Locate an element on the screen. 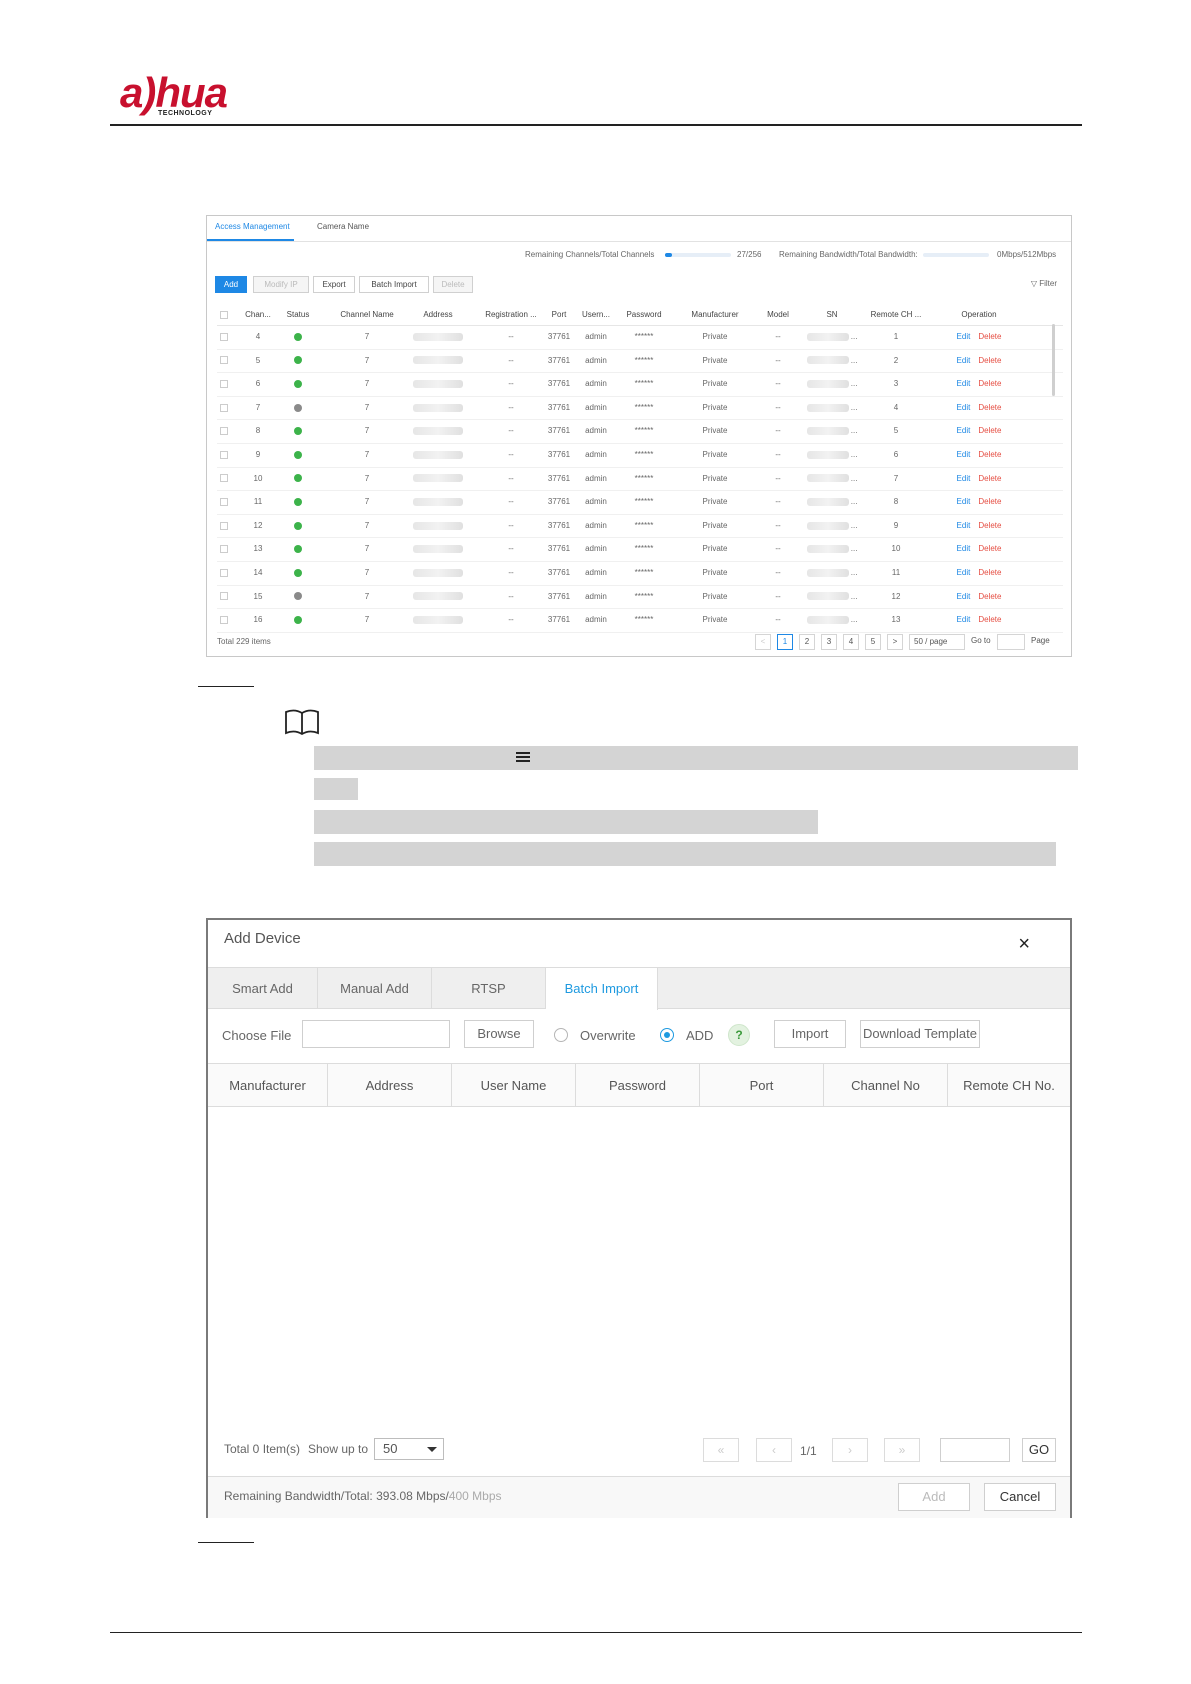  column-header: SN is located at coordinates (832, 314).